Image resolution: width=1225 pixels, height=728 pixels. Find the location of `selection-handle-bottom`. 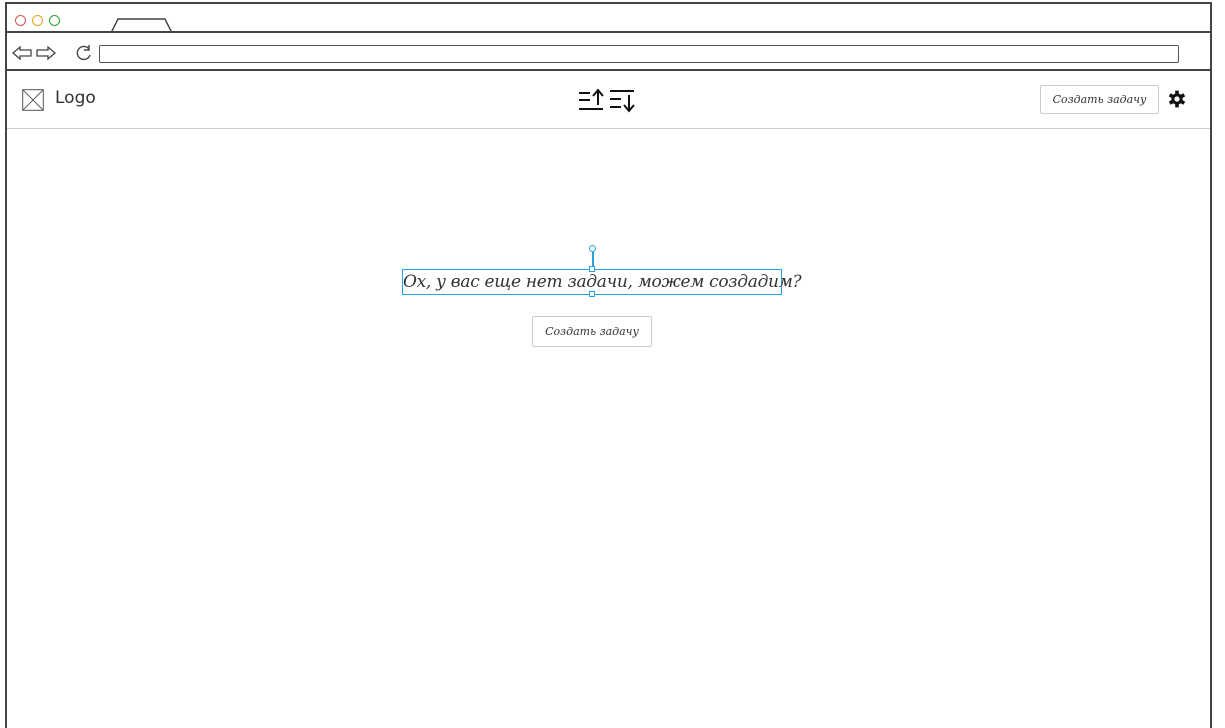

selection-handle-bottom is located at coordinates (592, 294).